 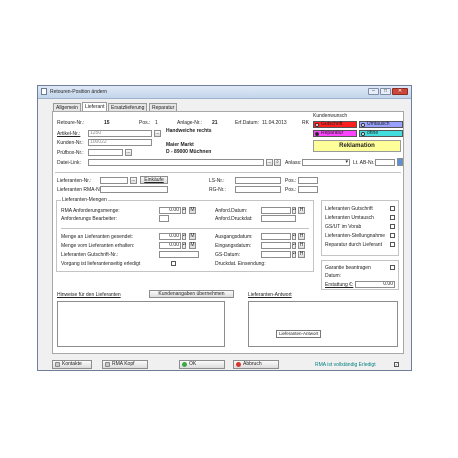 I want to click on h-button-2: H, so click(x=301, y=236).